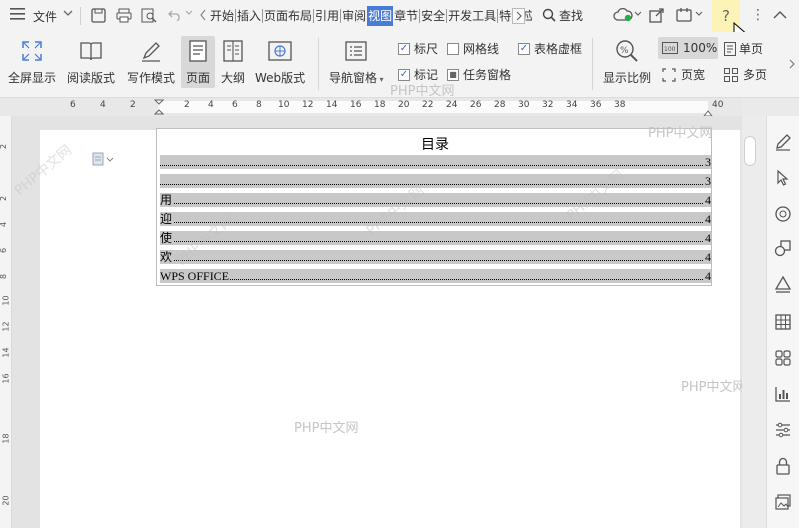 Image resolution: width=799 pixels, height=528 pixels. I want to click on ruler-number: 28, so click(500, 105).